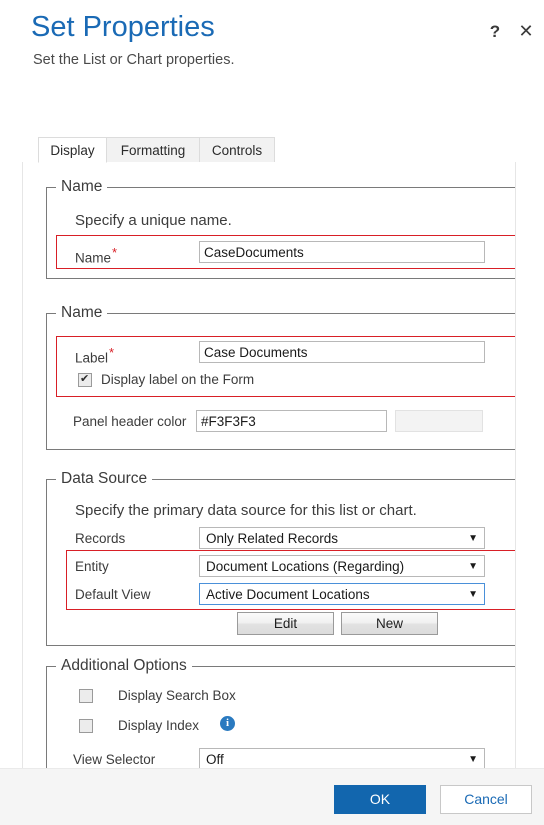 The height and width of the screenshot is (825, 544). Describe the element at coordinates (285, 623) in the screenshot. I see `edit-button: Edit` at that location.